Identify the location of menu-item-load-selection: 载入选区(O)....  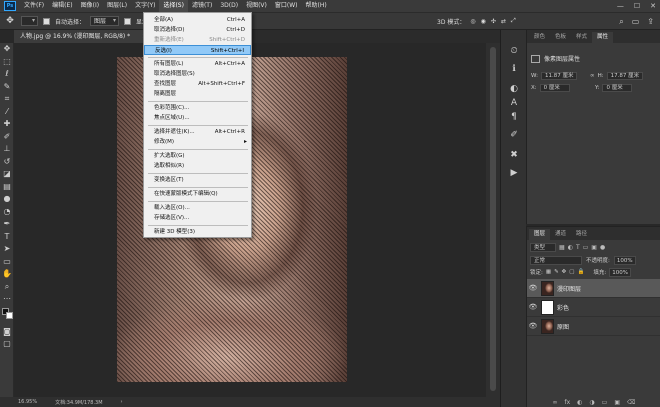
(197, 208).